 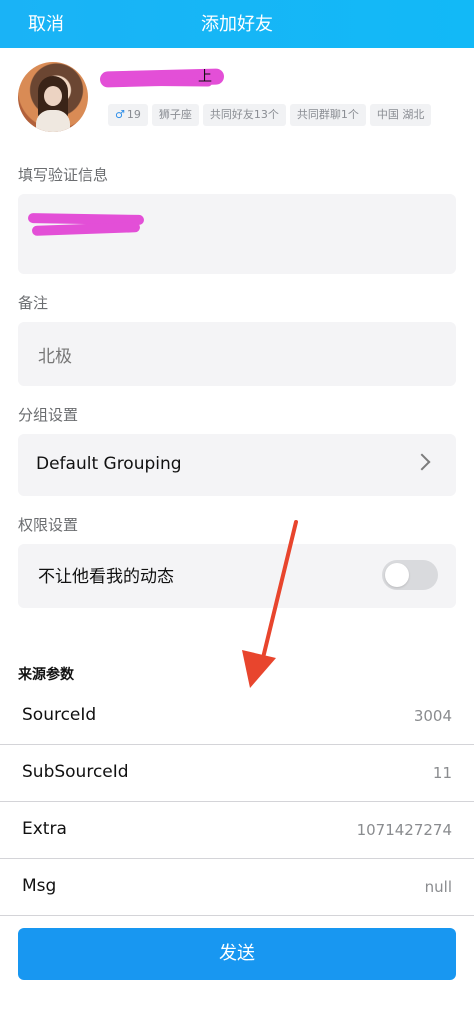 What do you see at coordinates (438, 887) in the screenshot?
I see `row-value: null` at bounding box center [438, 887].